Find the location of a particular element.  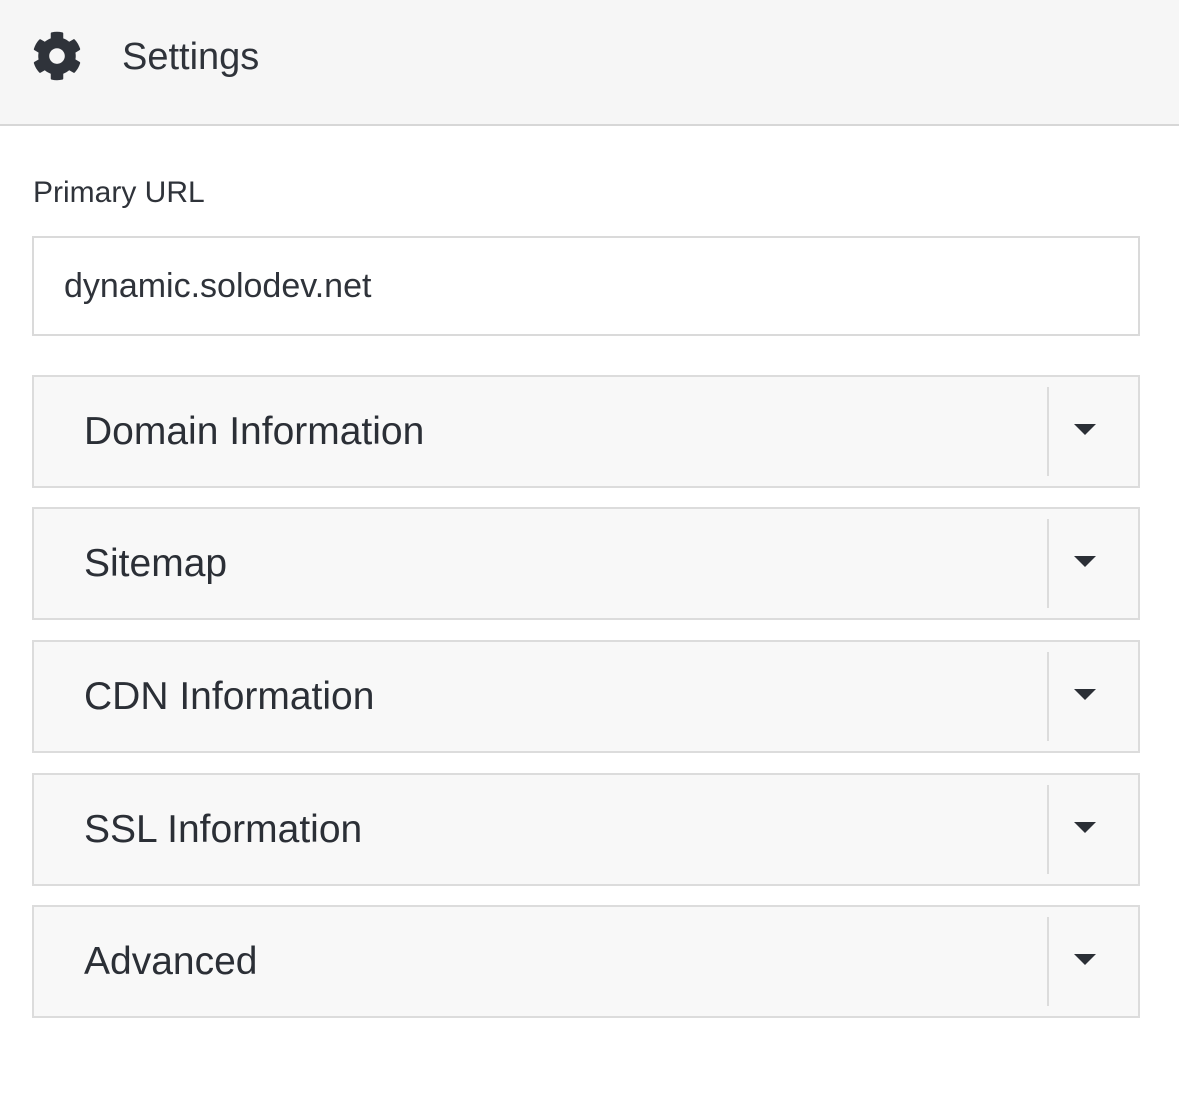

primary-url-label: Primary URL is located at coordinates (119, 192).